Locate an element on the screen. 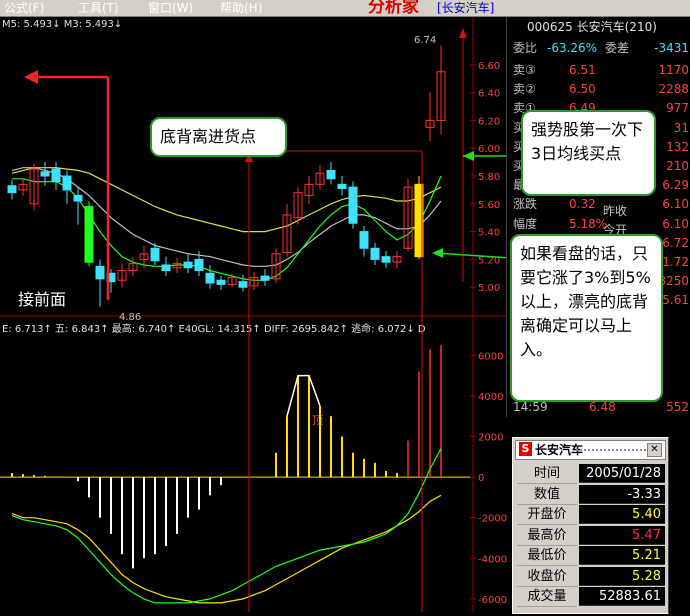 This screenshot has width=690, height=616. diff-value: -3431 is located at coordinates (671, 48).